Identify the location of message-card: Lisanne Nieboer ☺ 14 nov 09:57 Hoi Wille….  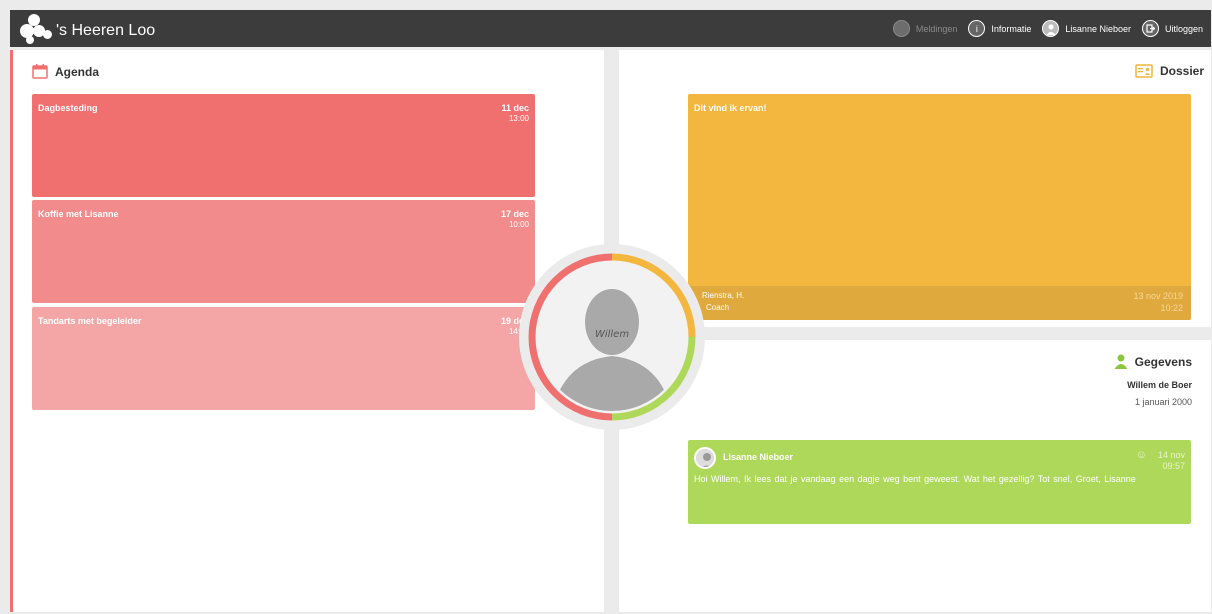
(939, 482).